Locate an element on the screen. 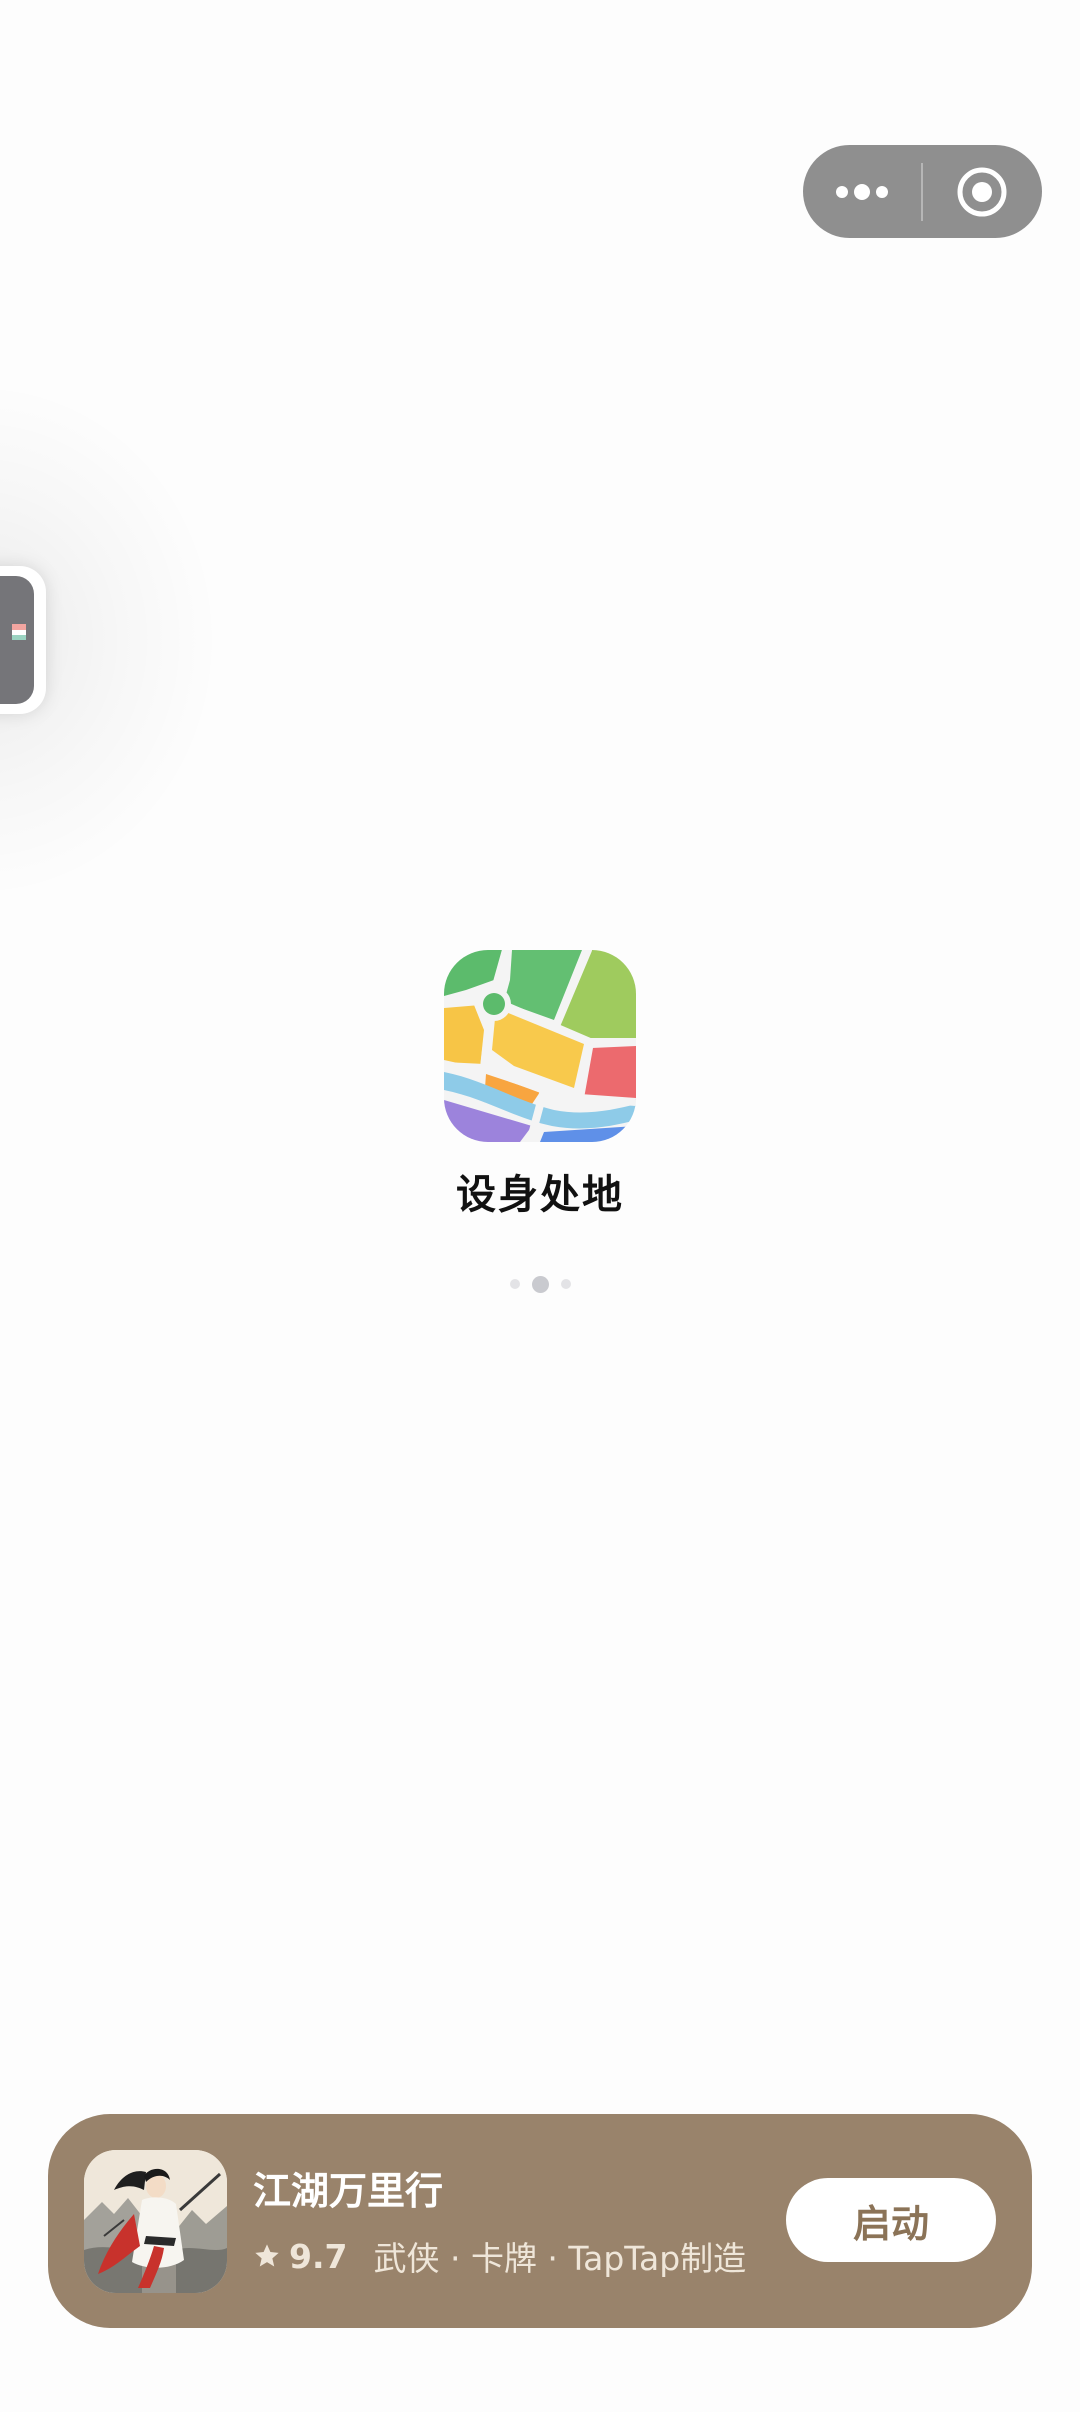 Image resolution: width=1080 pixels, height=2412 pixels. loading-indicator is located at coordinates (540, 1284).